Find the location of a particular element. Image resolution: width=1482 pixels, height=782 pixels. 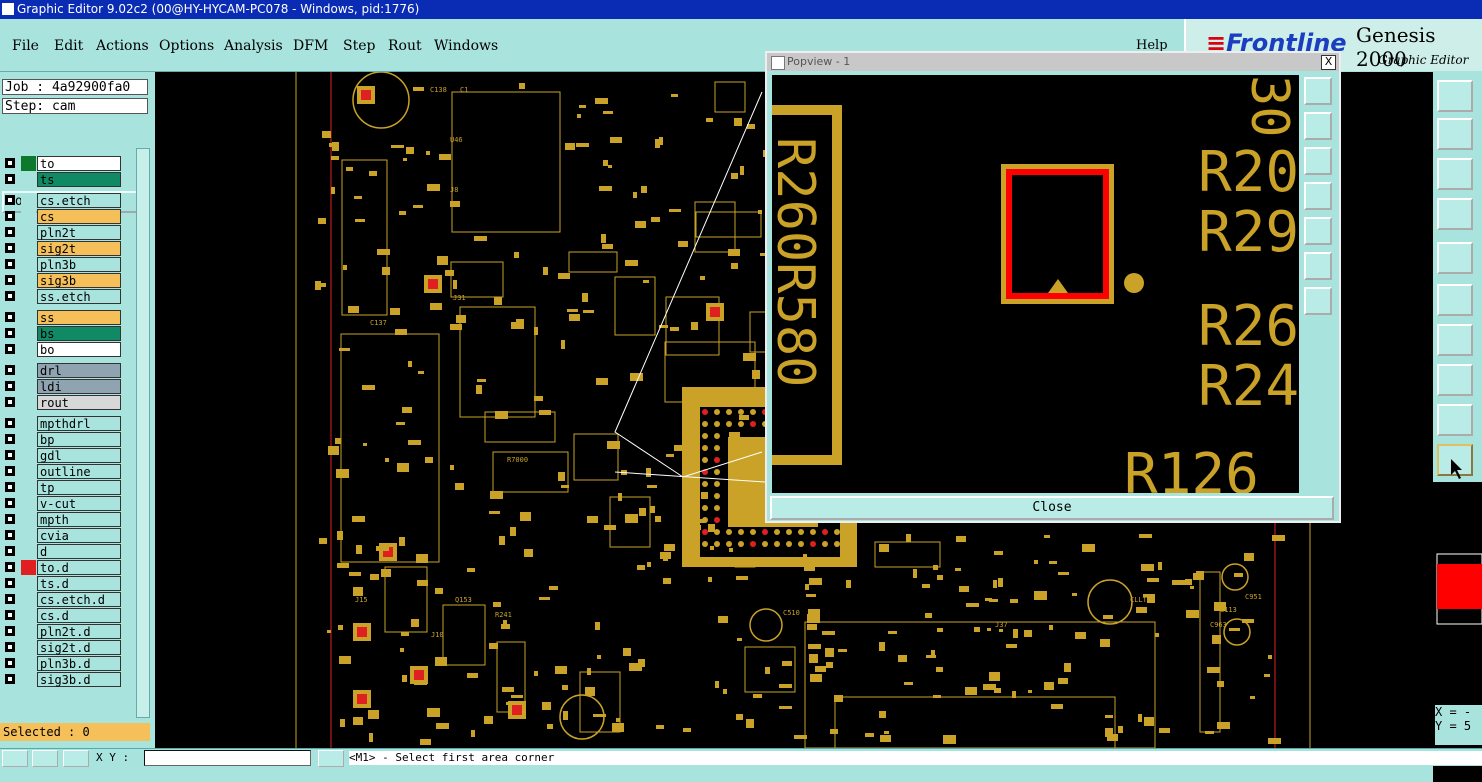

layer-row: d is located at coordinates (61, 551).